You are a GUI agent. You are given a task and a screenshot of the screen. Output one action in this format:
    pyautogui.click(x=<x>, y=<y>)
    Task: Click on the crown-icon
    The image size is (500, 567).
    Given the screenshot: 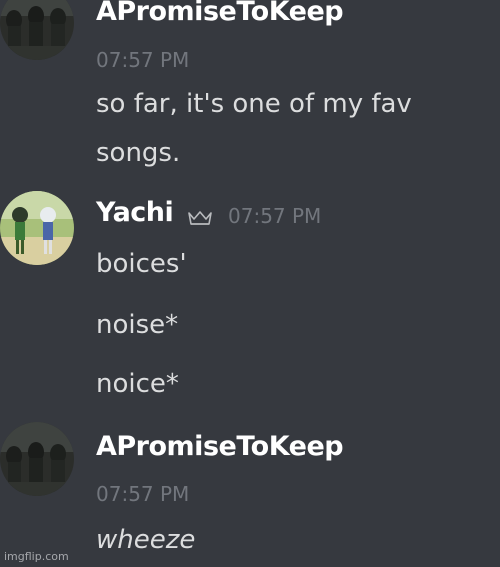 What is the action you would take?
    pyautogui.click(x=200, y=218)
    